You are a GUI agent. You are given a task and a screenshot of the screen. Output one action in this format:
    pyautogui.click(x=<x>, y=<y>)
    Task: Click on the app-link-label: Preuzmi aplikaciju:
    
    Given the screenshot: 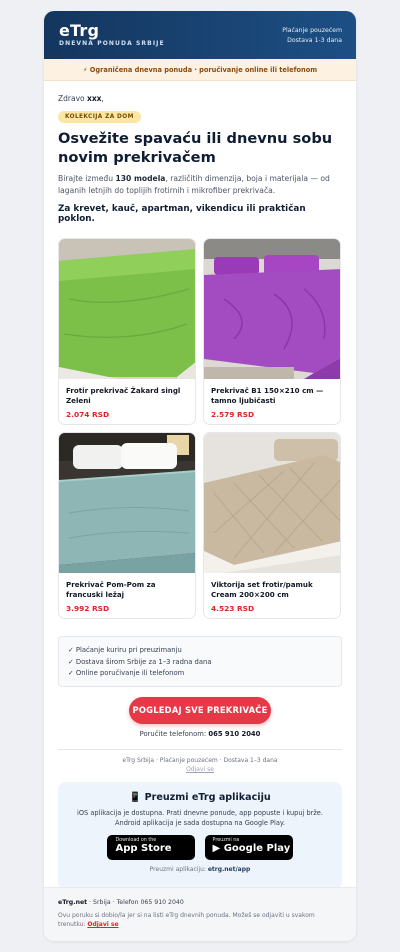 What is the action you would take?
    pyautogui.click(x=178, y=869)
    